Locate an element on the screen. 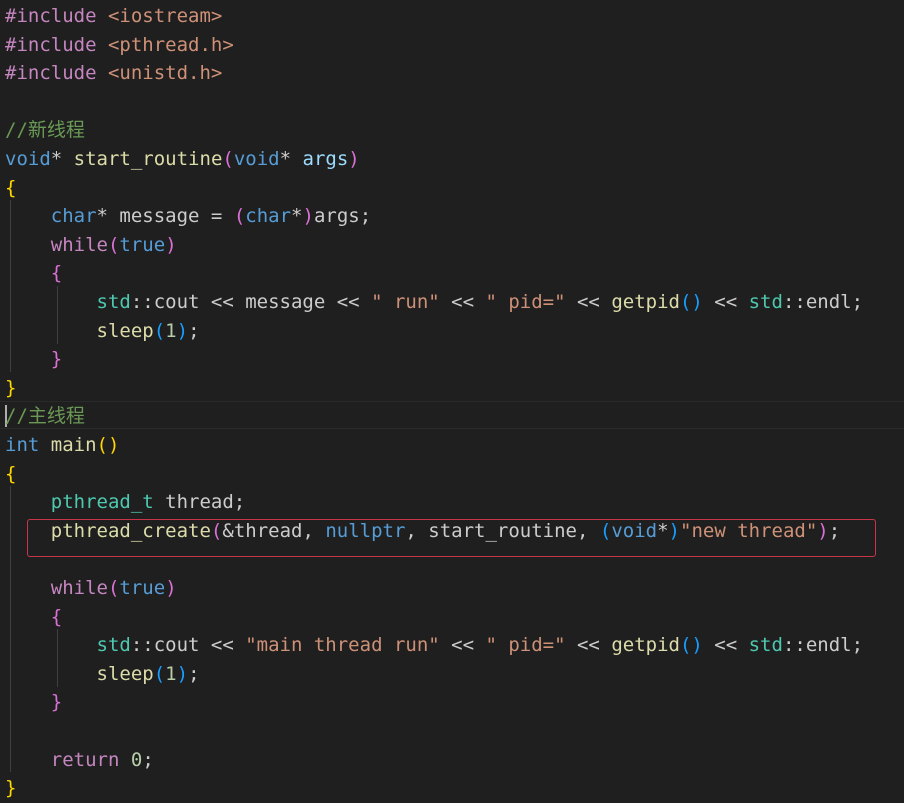  code-token: return is located at coordinates (85, 759).